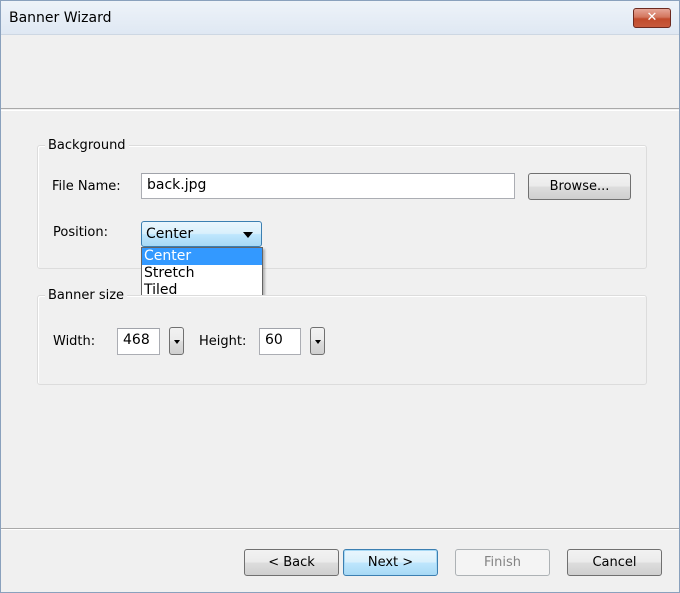 The height and width of the screenshot is (593, 680). Describe the element at coordinates (340, 18) in the screenshot. I see `title-bar: Banner Wizard ✕` at that location.